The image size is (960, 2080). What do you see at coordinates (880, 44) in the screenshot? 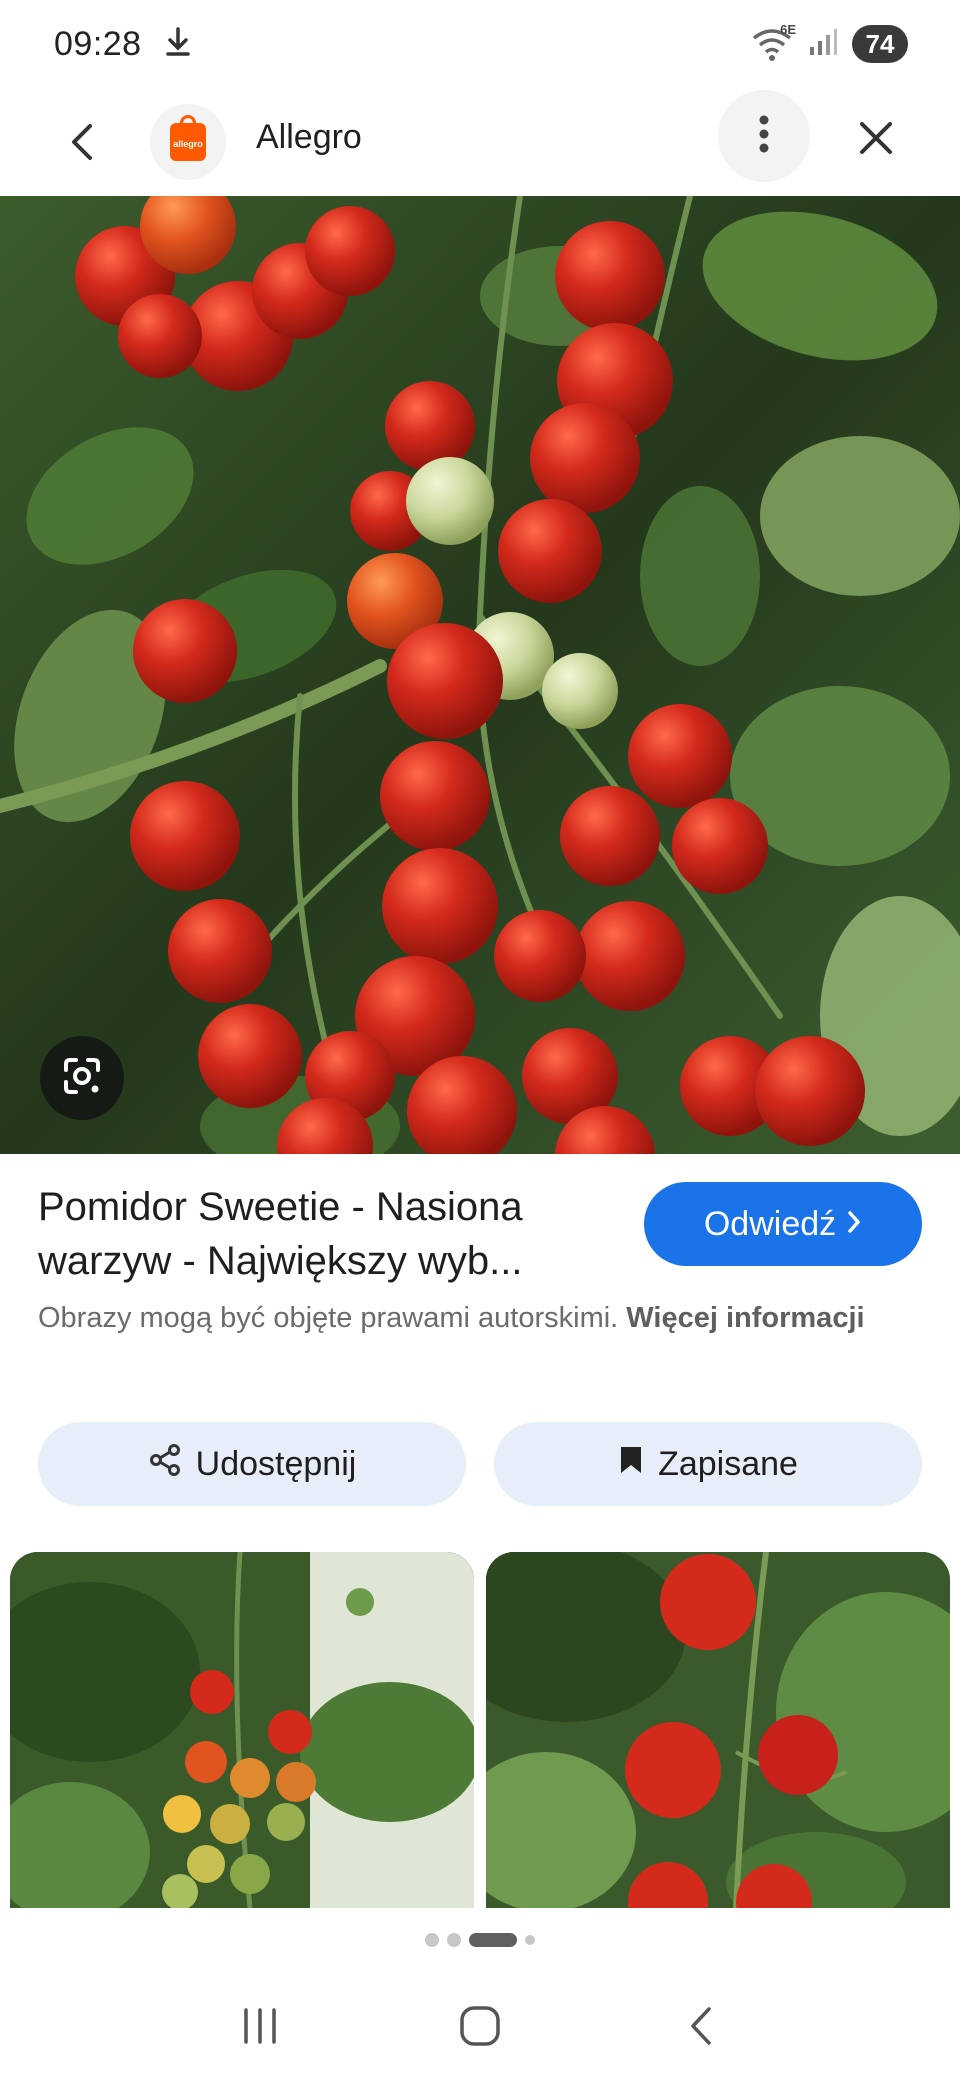
I see `battery-indicator: 74` at bounding box center [880, 44].